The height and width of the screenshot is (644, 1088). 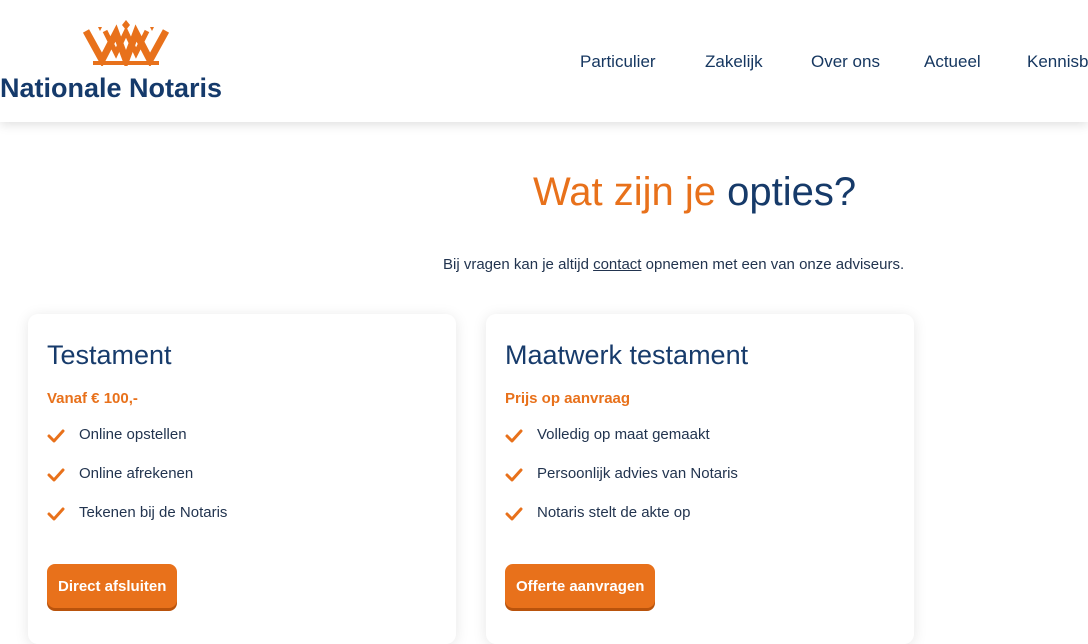 I want to click on feature-label: Tekenen bij de Notaris, so click(x=153, y=512).